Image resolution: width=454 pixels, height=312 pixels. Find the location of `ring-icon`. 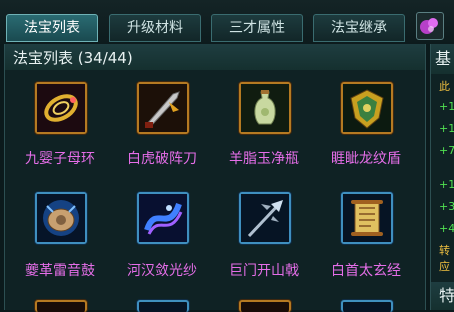

ring-icon is located at coordinates (61, 108).